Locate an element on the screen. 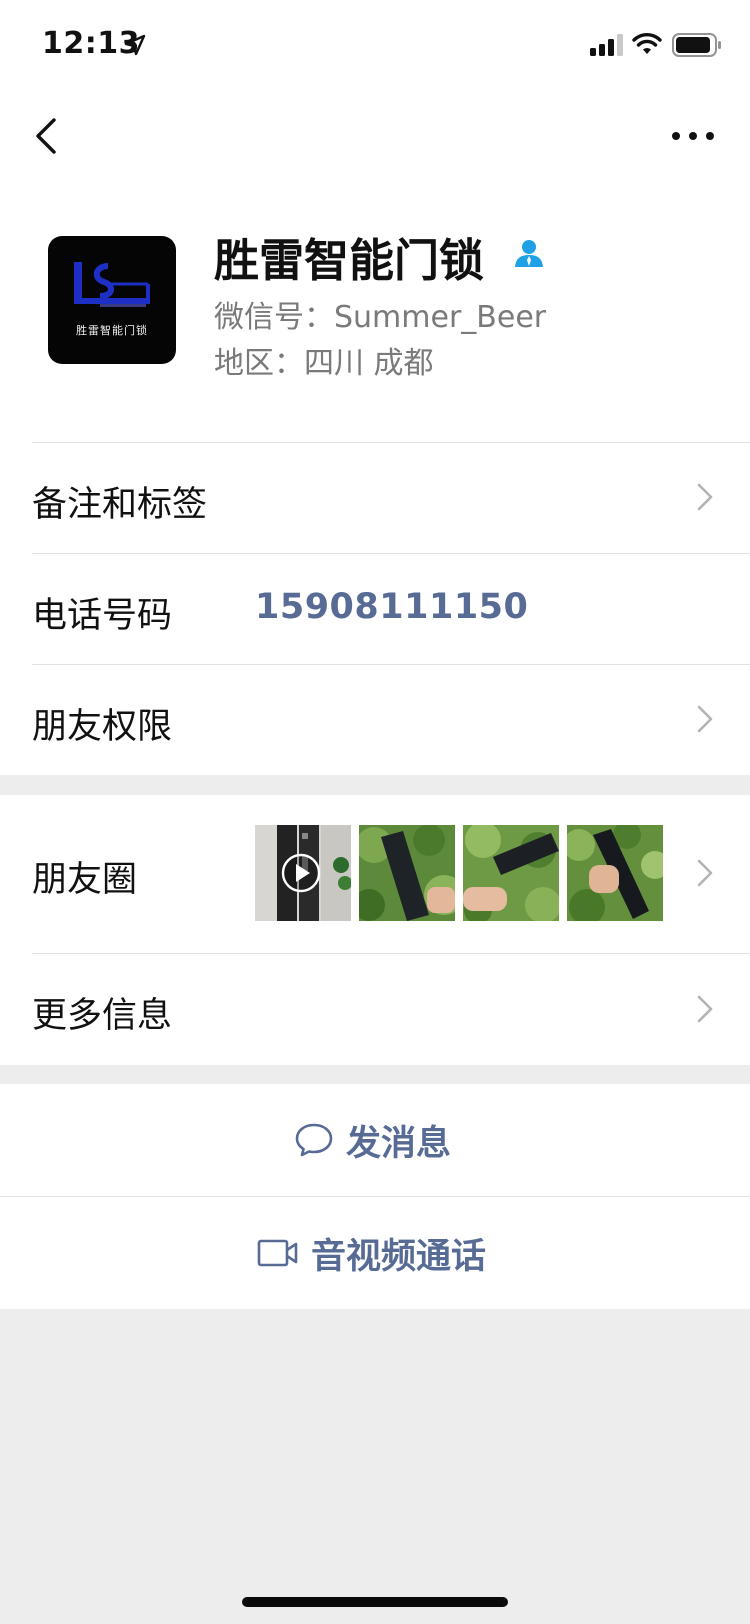 Image resolution: width=750 pixels, height=1624 pixels. wifi-icon is located at coordinates (647, 43).